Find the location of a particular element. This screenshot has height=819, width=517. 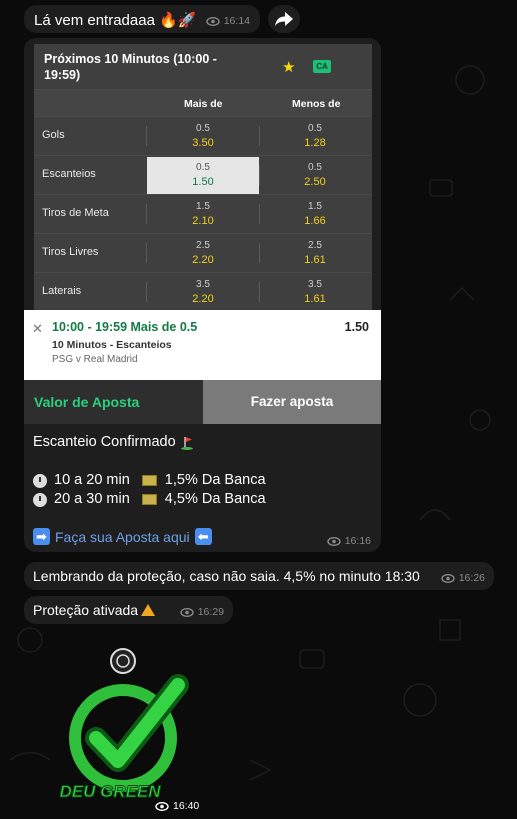

odd-cell-under: 0.5 2.50 is located at coordinates (315, 175).